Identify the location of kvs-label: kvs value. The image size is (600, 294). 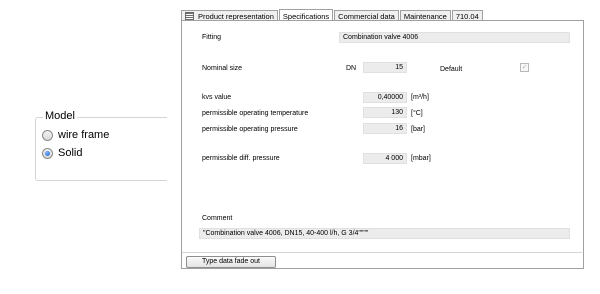
(217, 97).